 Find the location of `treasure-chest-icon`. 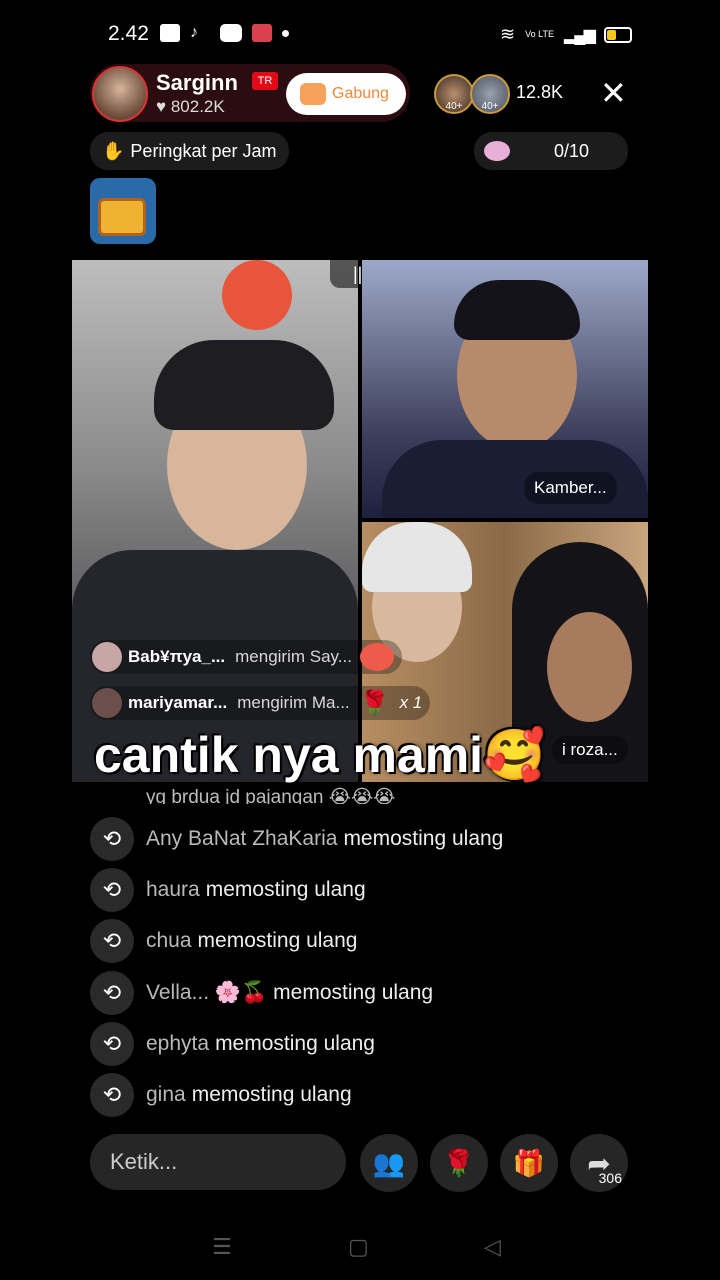

treasure-chest-icon is located at coordinates (123, 211).